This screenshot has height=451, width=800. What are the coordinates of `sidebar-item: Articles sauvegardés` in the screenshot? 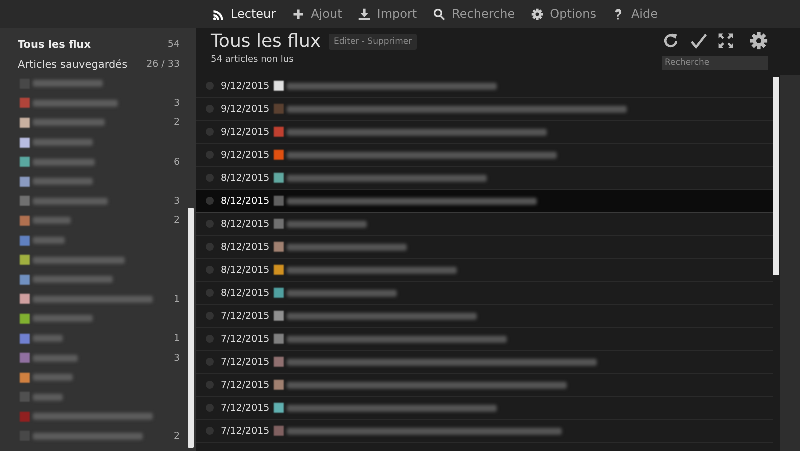 It's located at (73, 64).